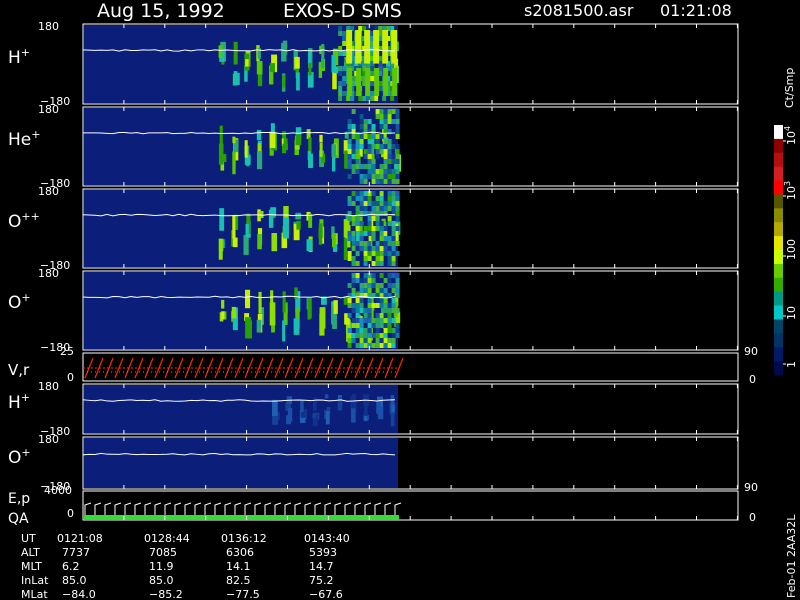 Image resolution: width=800 pixels, height=600 pixels. Describe the element at coordinates (19, 370) in the screenshot. I see `vr-label: V,r` at that location.